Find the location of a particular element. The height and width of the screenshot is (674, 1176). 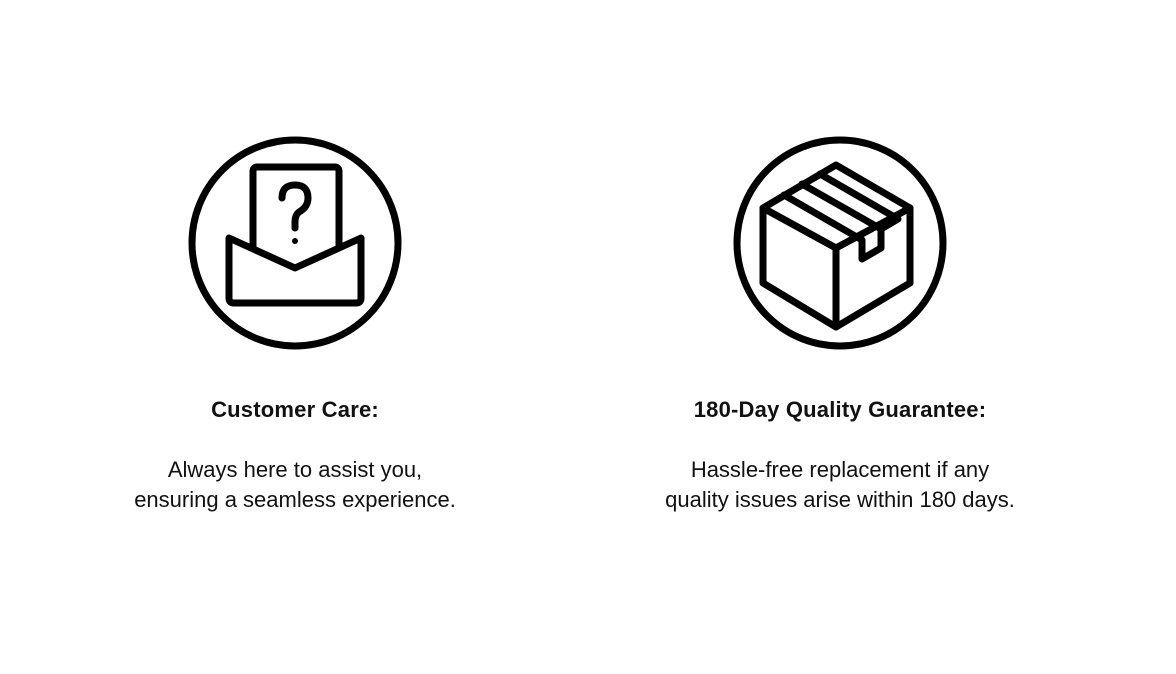

description-line: Always here to assist you, is located at coordinates (295, 469).